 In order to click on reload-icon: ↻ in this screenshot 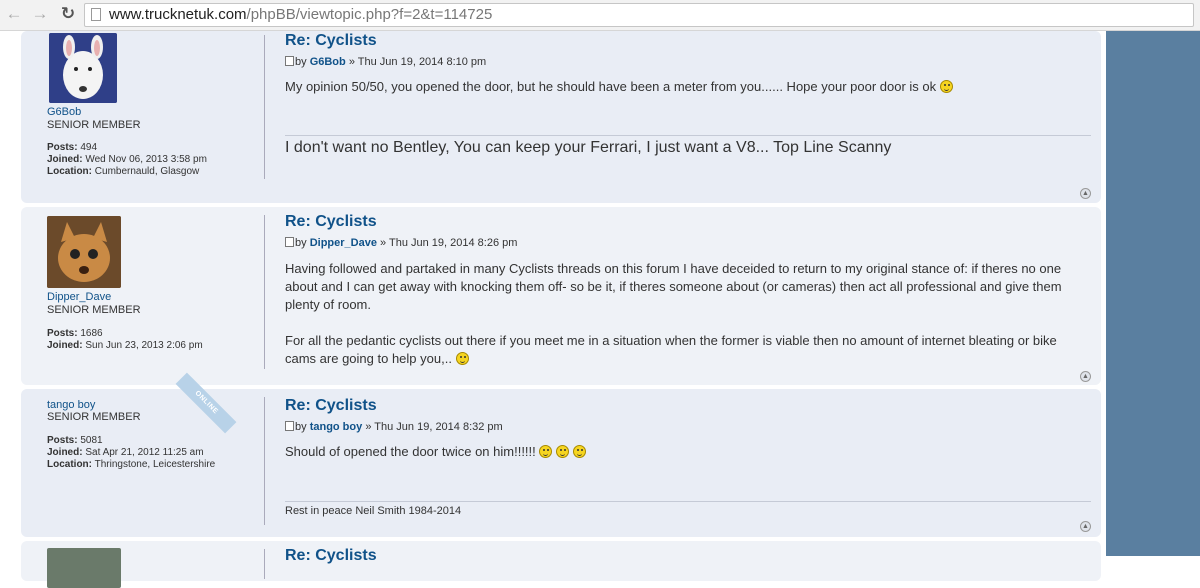, I will do `click(68, 14)`.